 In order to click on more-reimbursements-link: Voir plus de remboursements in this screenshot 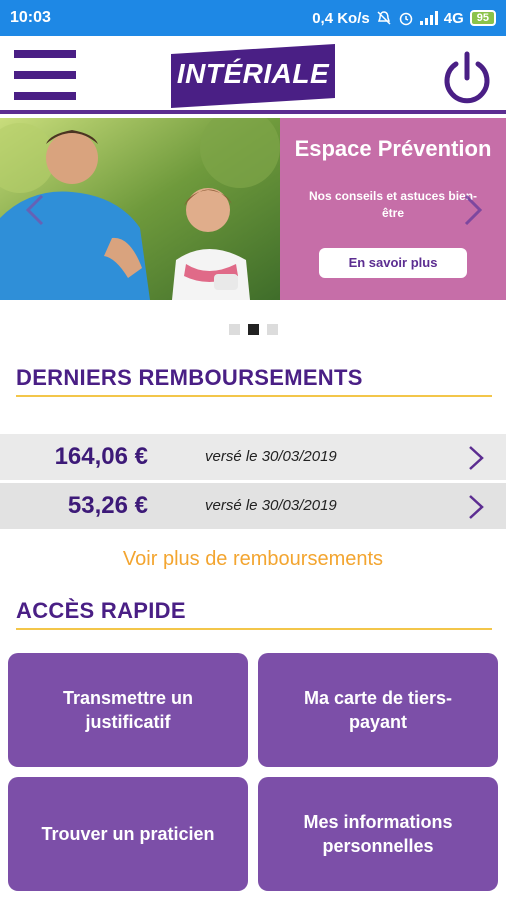, I will do `click(253, 559)`.